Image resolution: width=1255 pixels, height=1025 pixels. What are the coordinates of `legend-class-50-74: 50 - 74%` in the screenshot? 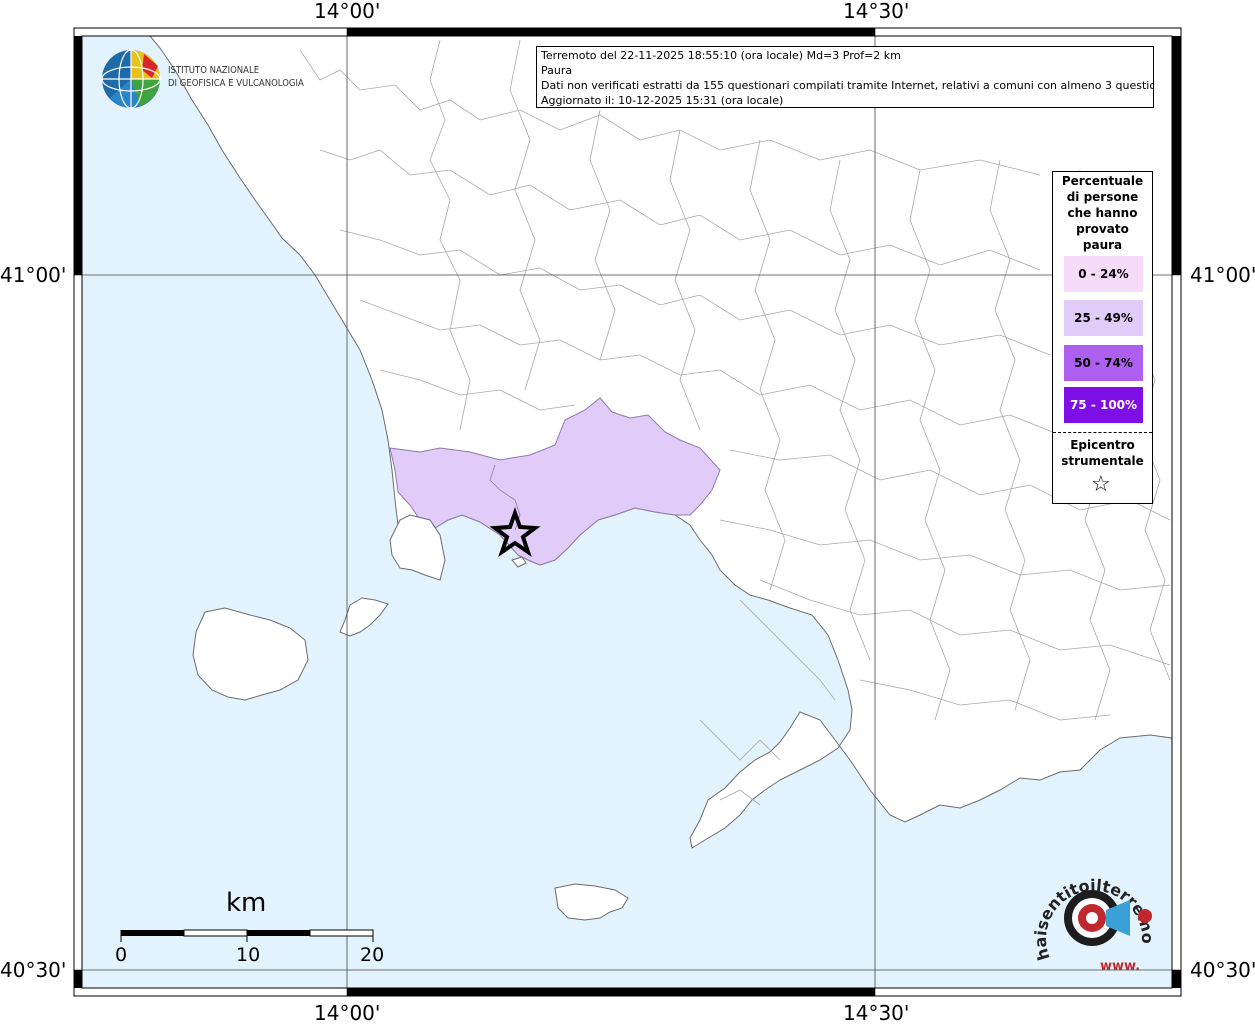 It's located at (1103, 363).